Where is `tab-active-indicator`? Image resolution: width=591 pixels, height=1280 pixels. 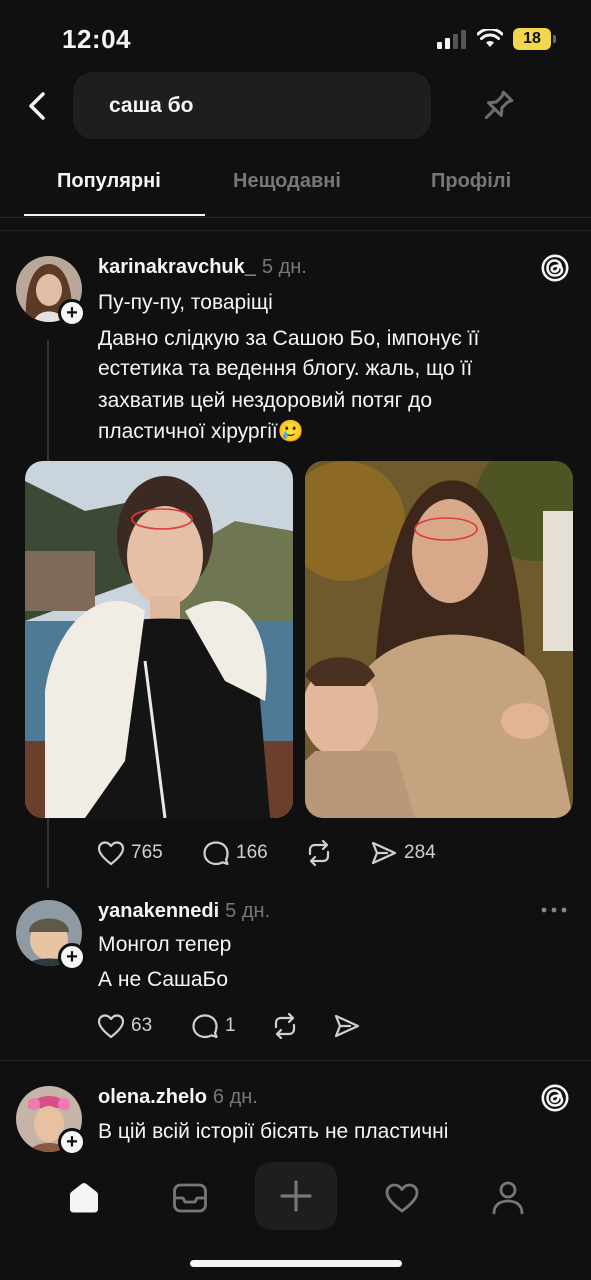 tab-active-indicator is located at coordinates (114, 215).